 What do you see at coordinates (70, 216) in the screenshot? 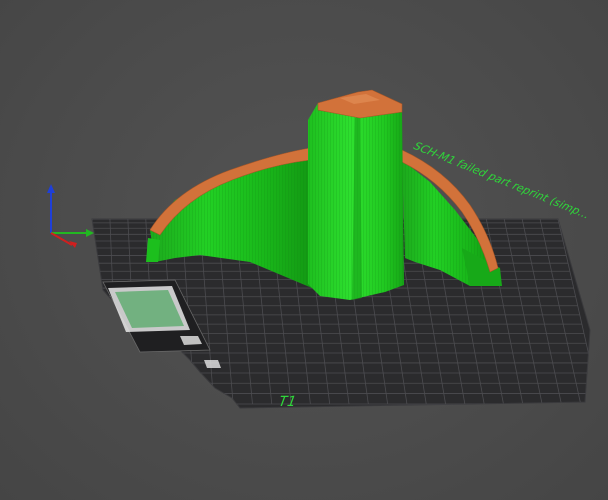
I see `axis-gizmo-icon` at bounding box center [70, 216].